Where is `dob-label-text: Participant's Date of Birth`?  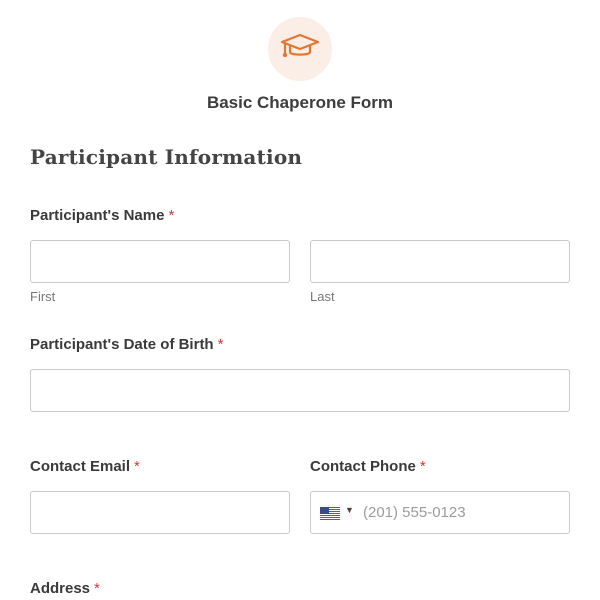
dob-label-text: Participant's Date of Birth is located at coordinates (122, 344).